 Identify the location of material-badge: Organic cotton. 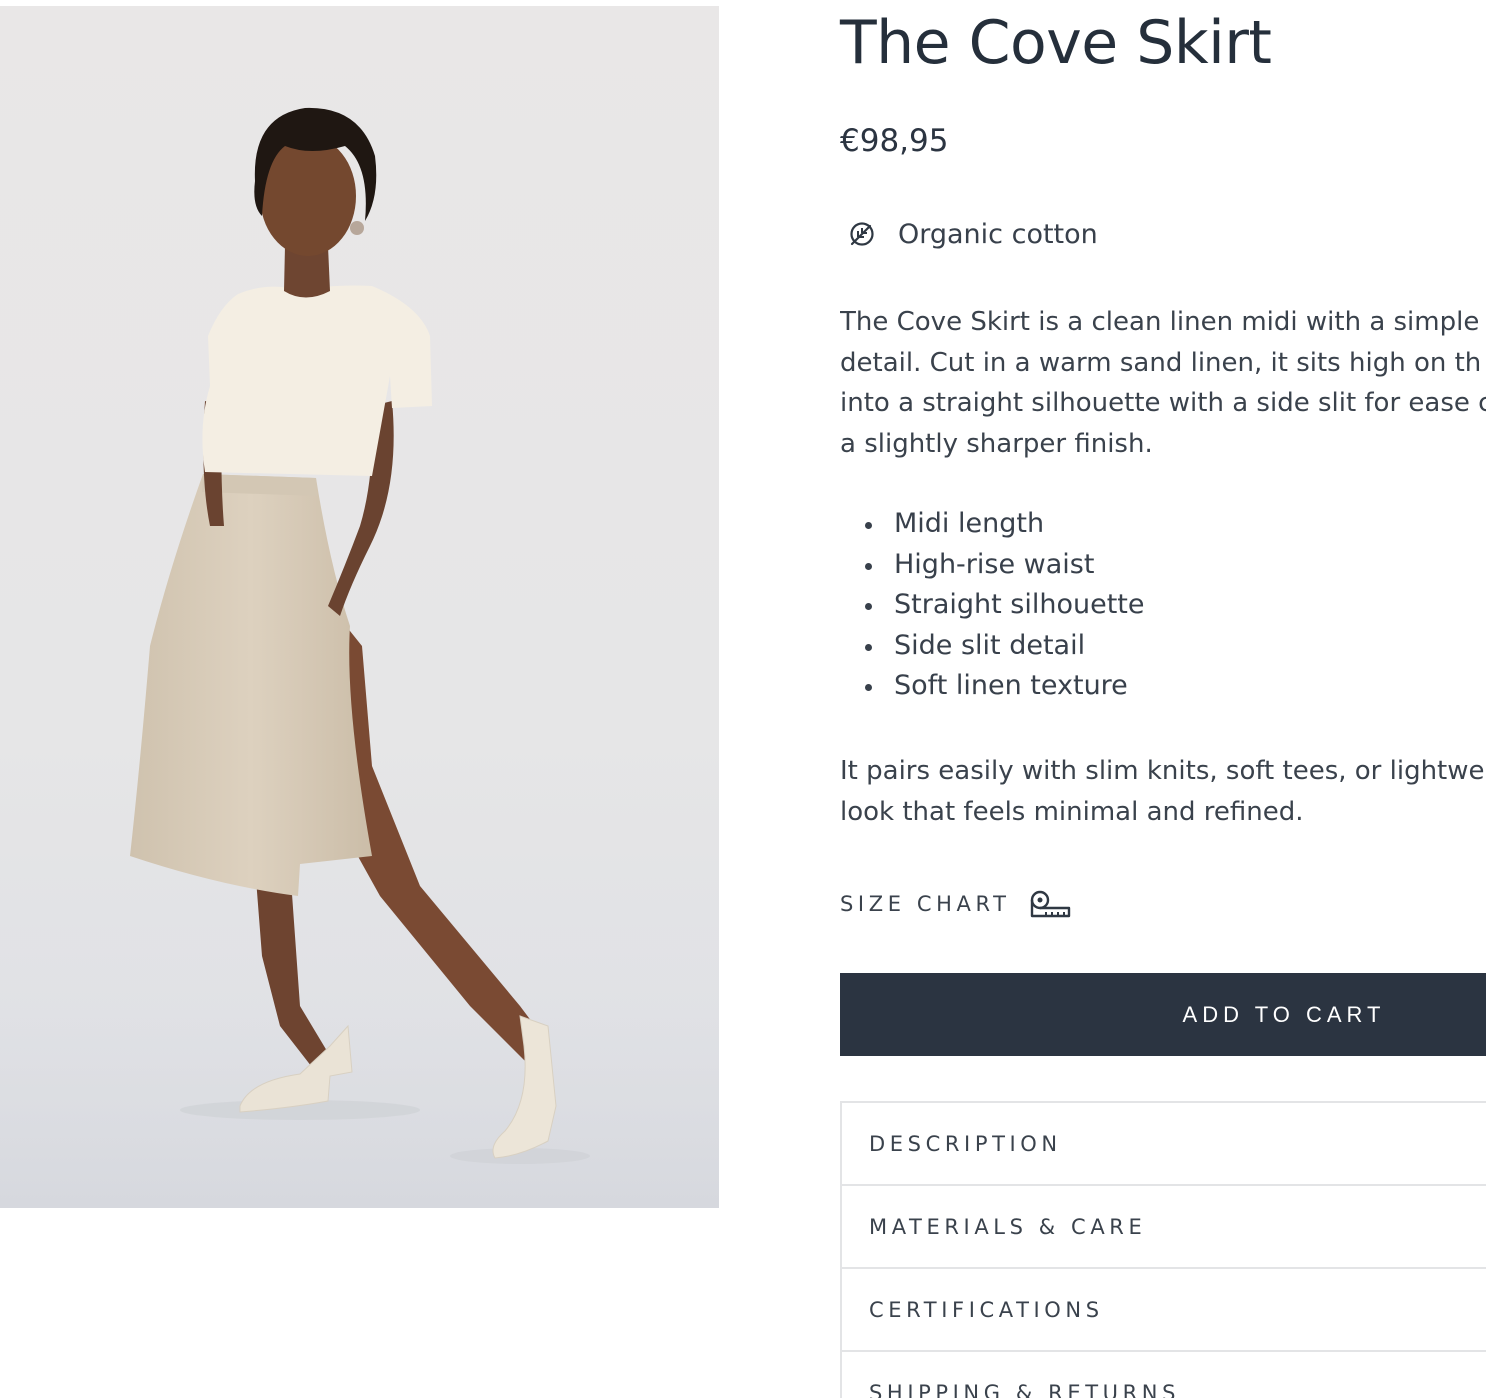
(972, 234).